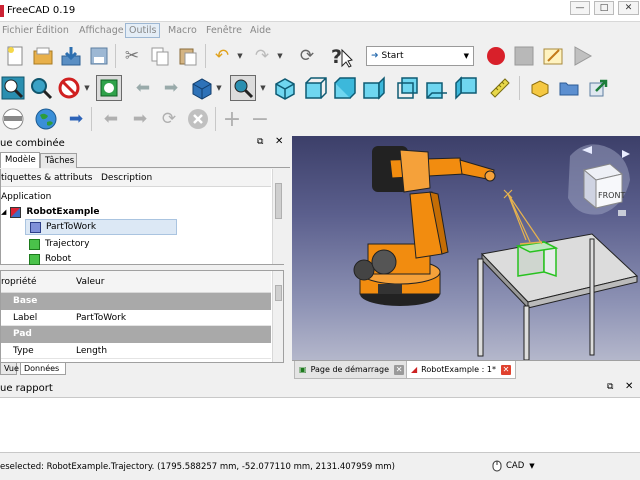  What do you see at coordinates (628, 8) in the screenshot?
I see `close-window-button: ✕` at bounding box center [628, 8].